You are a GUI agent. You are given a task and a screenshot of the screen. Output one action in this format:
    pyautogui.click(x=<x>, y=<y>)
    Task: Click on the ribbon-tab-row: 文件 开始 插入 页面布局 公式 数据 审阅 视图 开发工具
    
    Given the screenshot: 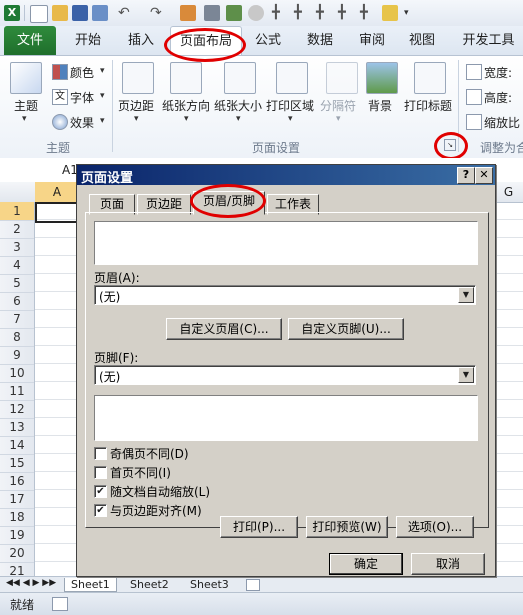 What is the action you would take?
    pyautogui.click(x=261, y=41)
    